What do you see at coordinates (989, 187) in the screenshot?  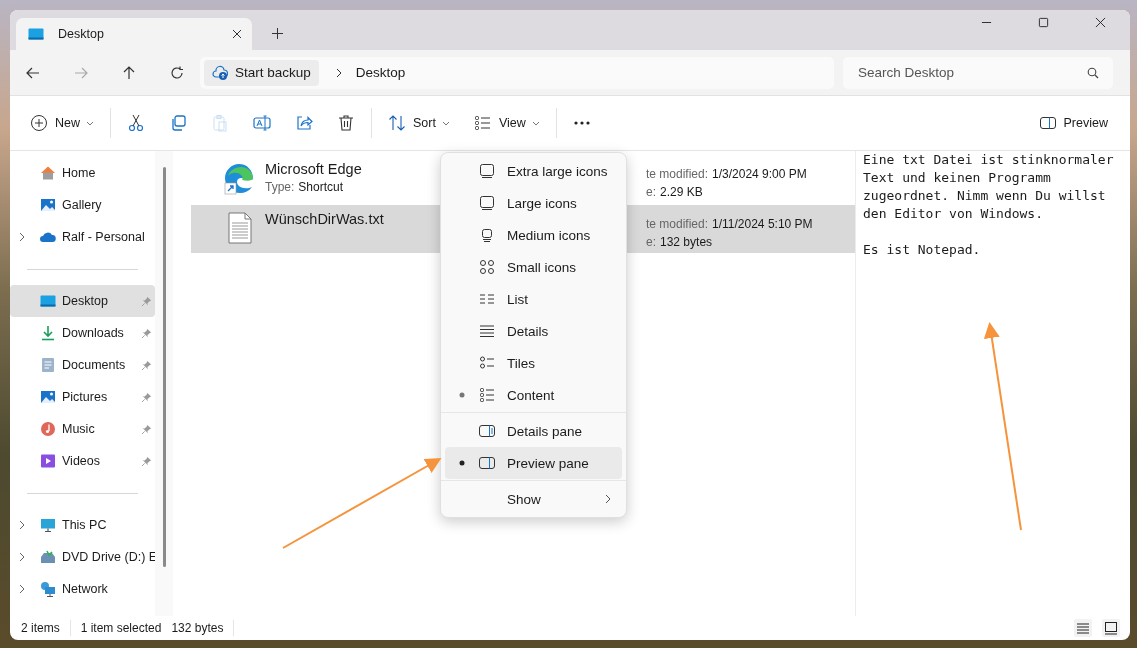 I see `preview-text: Eine txt Datei ist stinknormaler Text und keinen Programm zugeordnet. Nimm wenn Du willst den Editor von Windows.` at bounding box center [989, 187].